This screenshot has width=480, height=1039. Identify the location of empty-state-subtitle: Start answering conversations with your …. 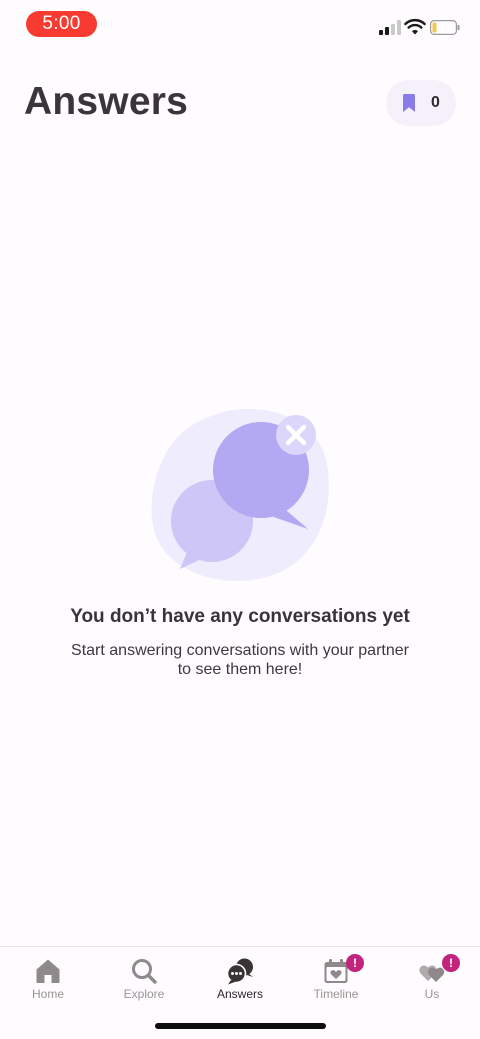
(240, 660).